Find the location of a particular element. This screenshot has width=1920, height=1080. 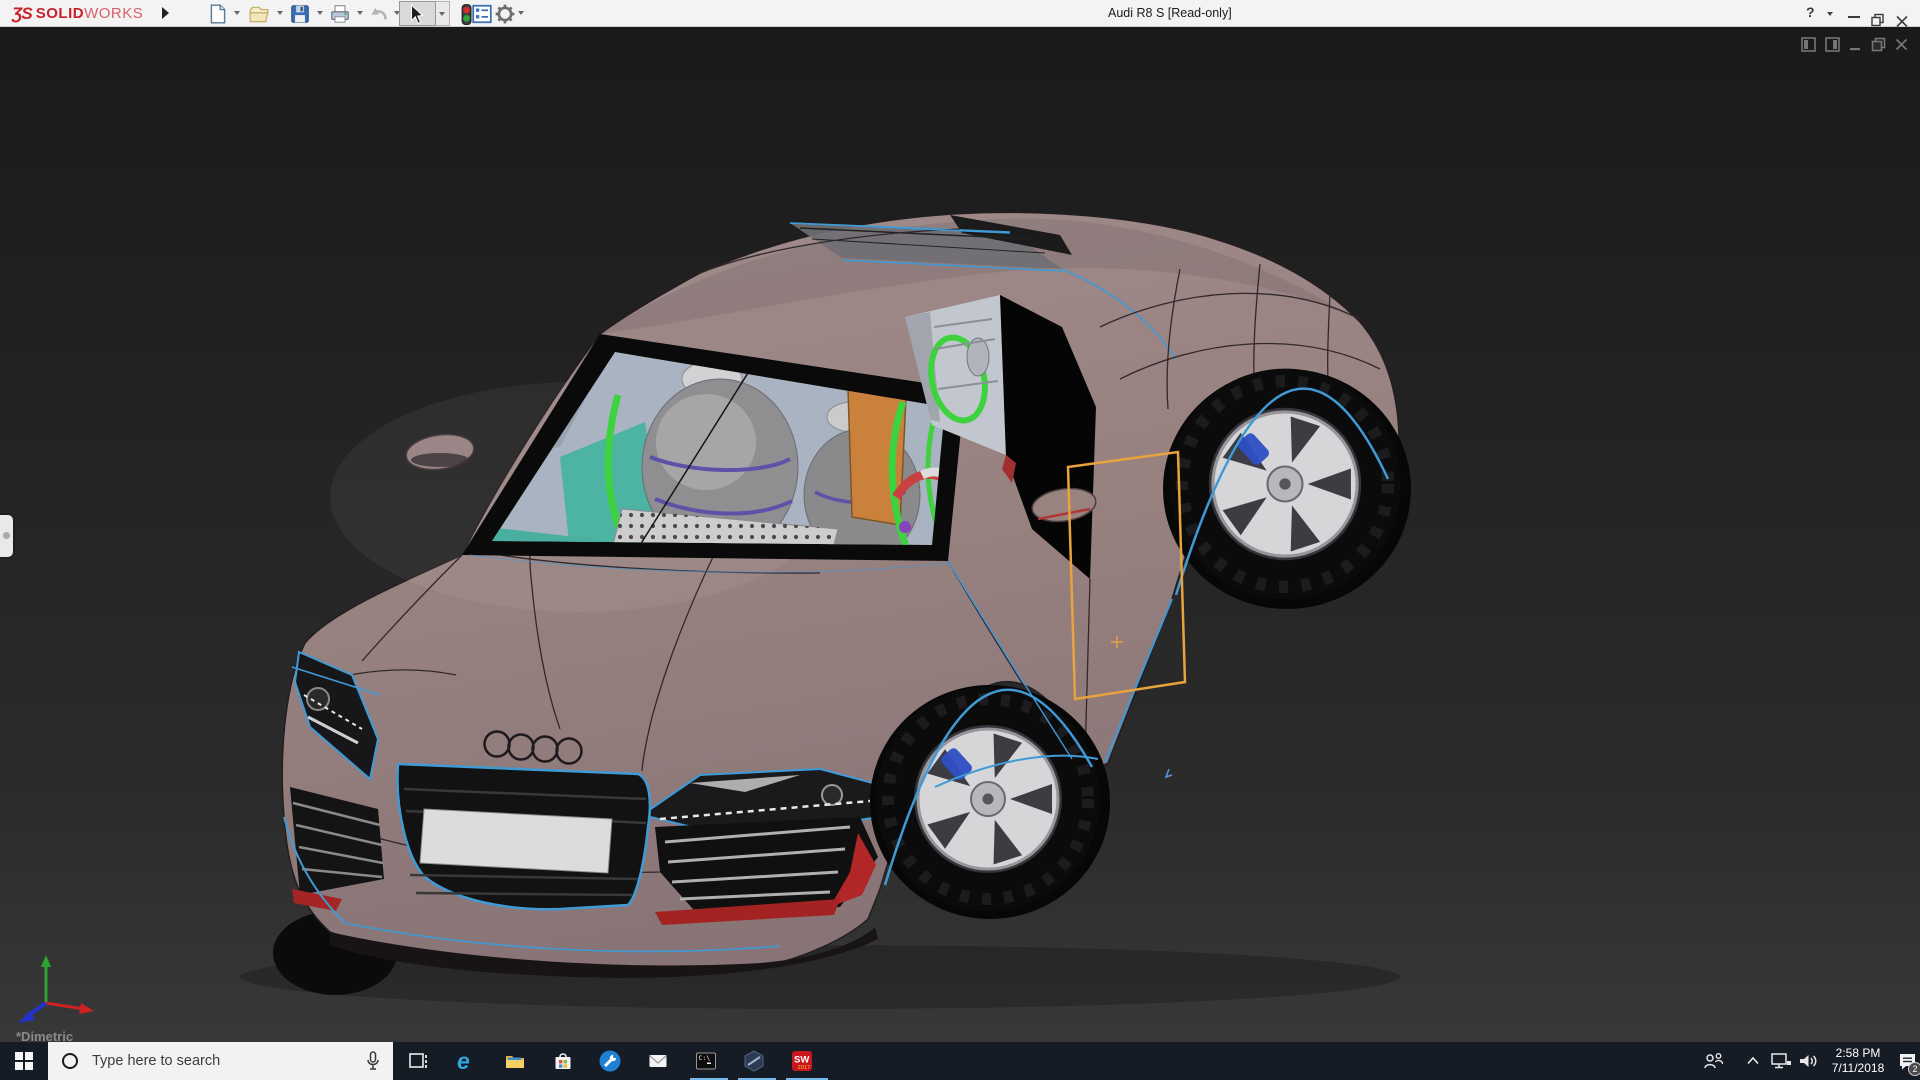

document-window-controls is located at coordinates (1854, 44).